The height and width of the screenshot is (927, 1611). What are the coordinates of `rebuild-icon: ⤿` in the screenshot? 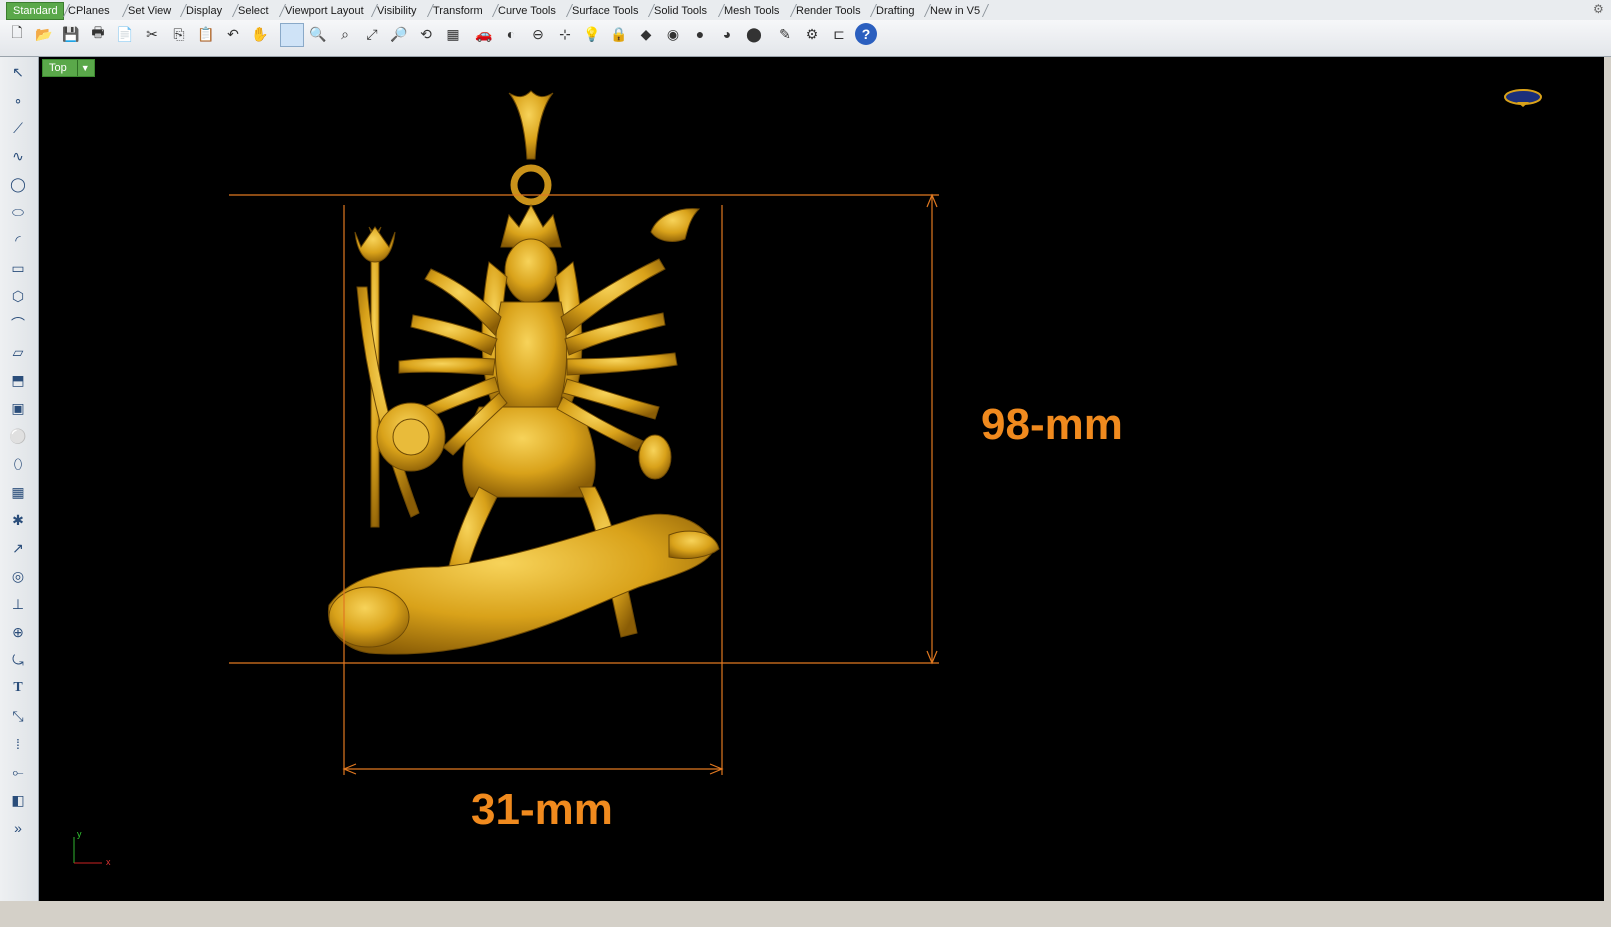 It's located at (18, 660).